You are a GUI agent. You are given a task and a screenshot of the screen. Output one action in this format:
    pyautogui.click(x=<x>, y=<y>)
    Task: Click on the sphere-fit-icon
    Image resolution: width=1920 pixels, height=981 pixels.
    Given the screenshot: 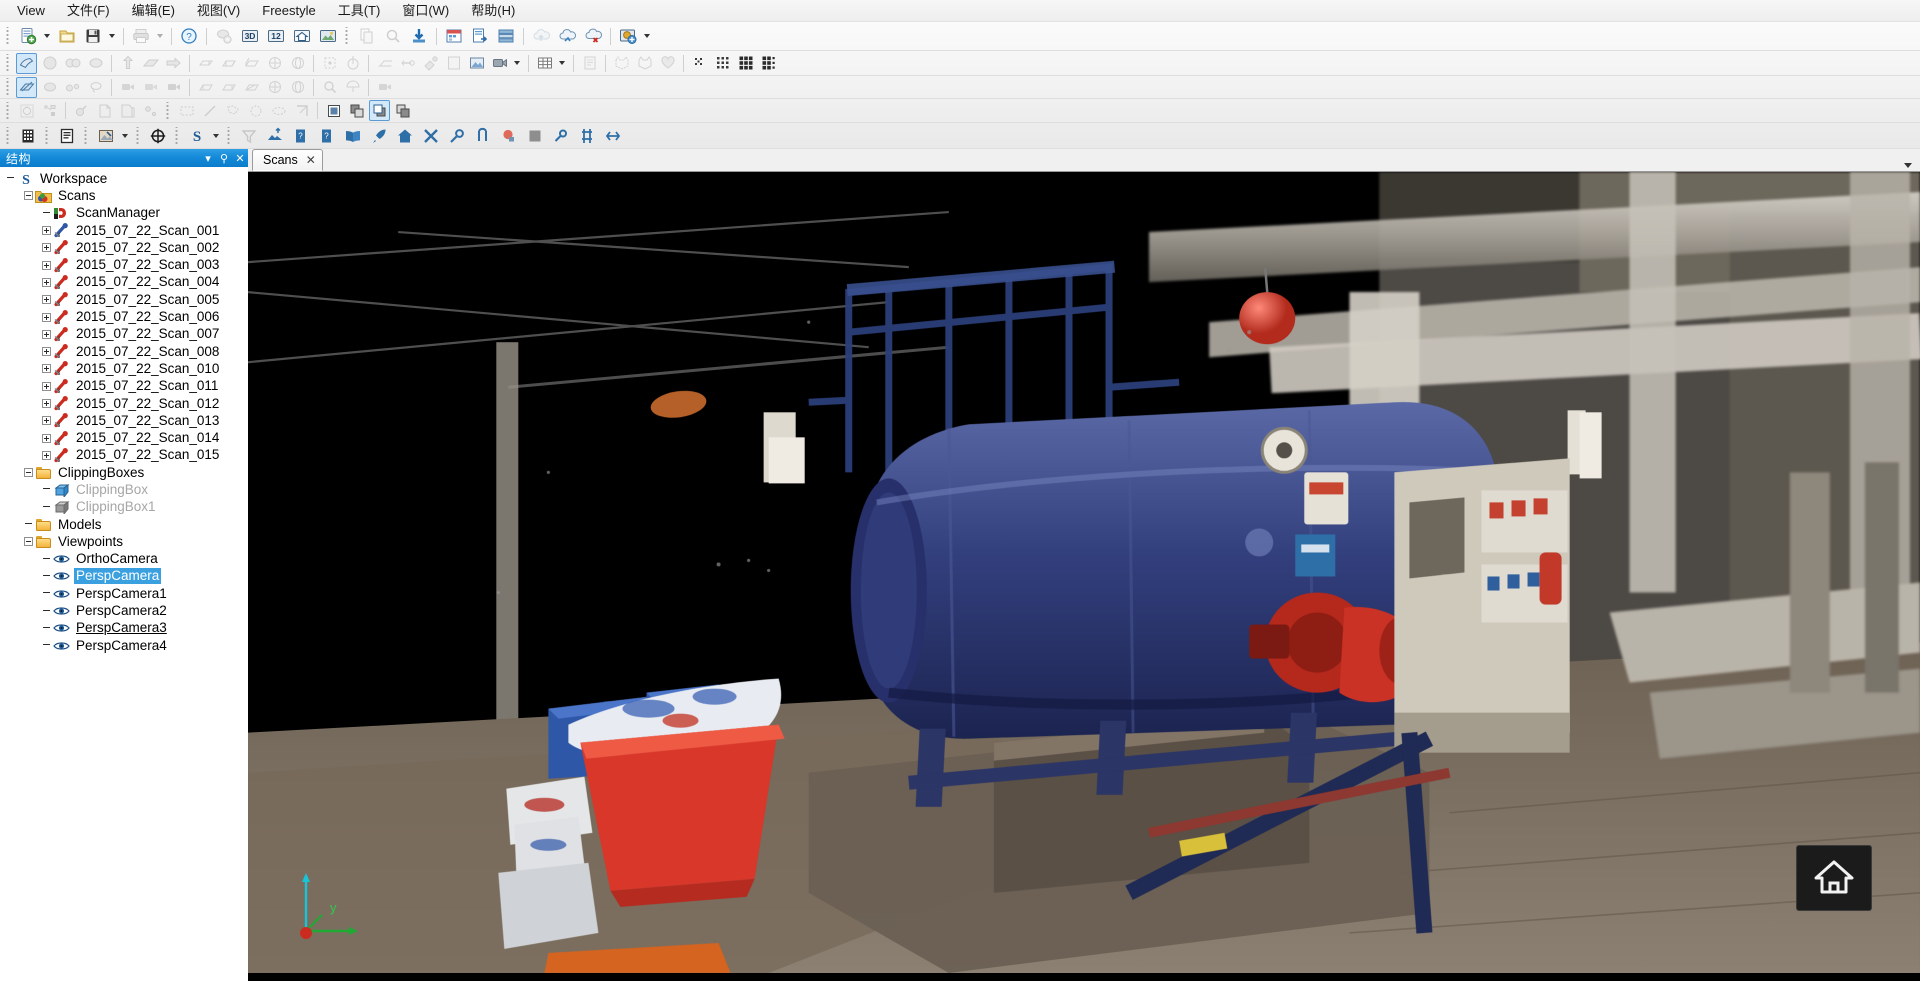 What is the action you would take?
    pyautogui.click(x=95, y=63)
    